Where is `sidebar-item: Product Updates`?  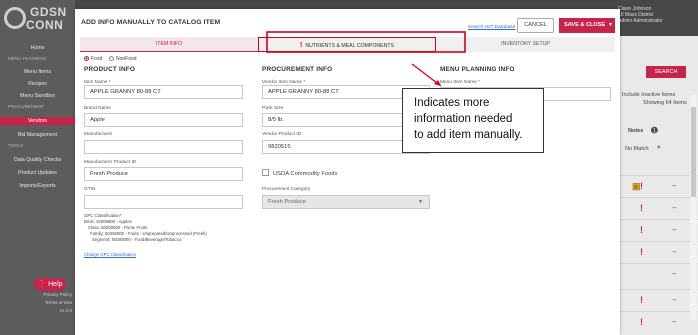
sidebar-item: Product Updates is located at coordinates (37, 173).